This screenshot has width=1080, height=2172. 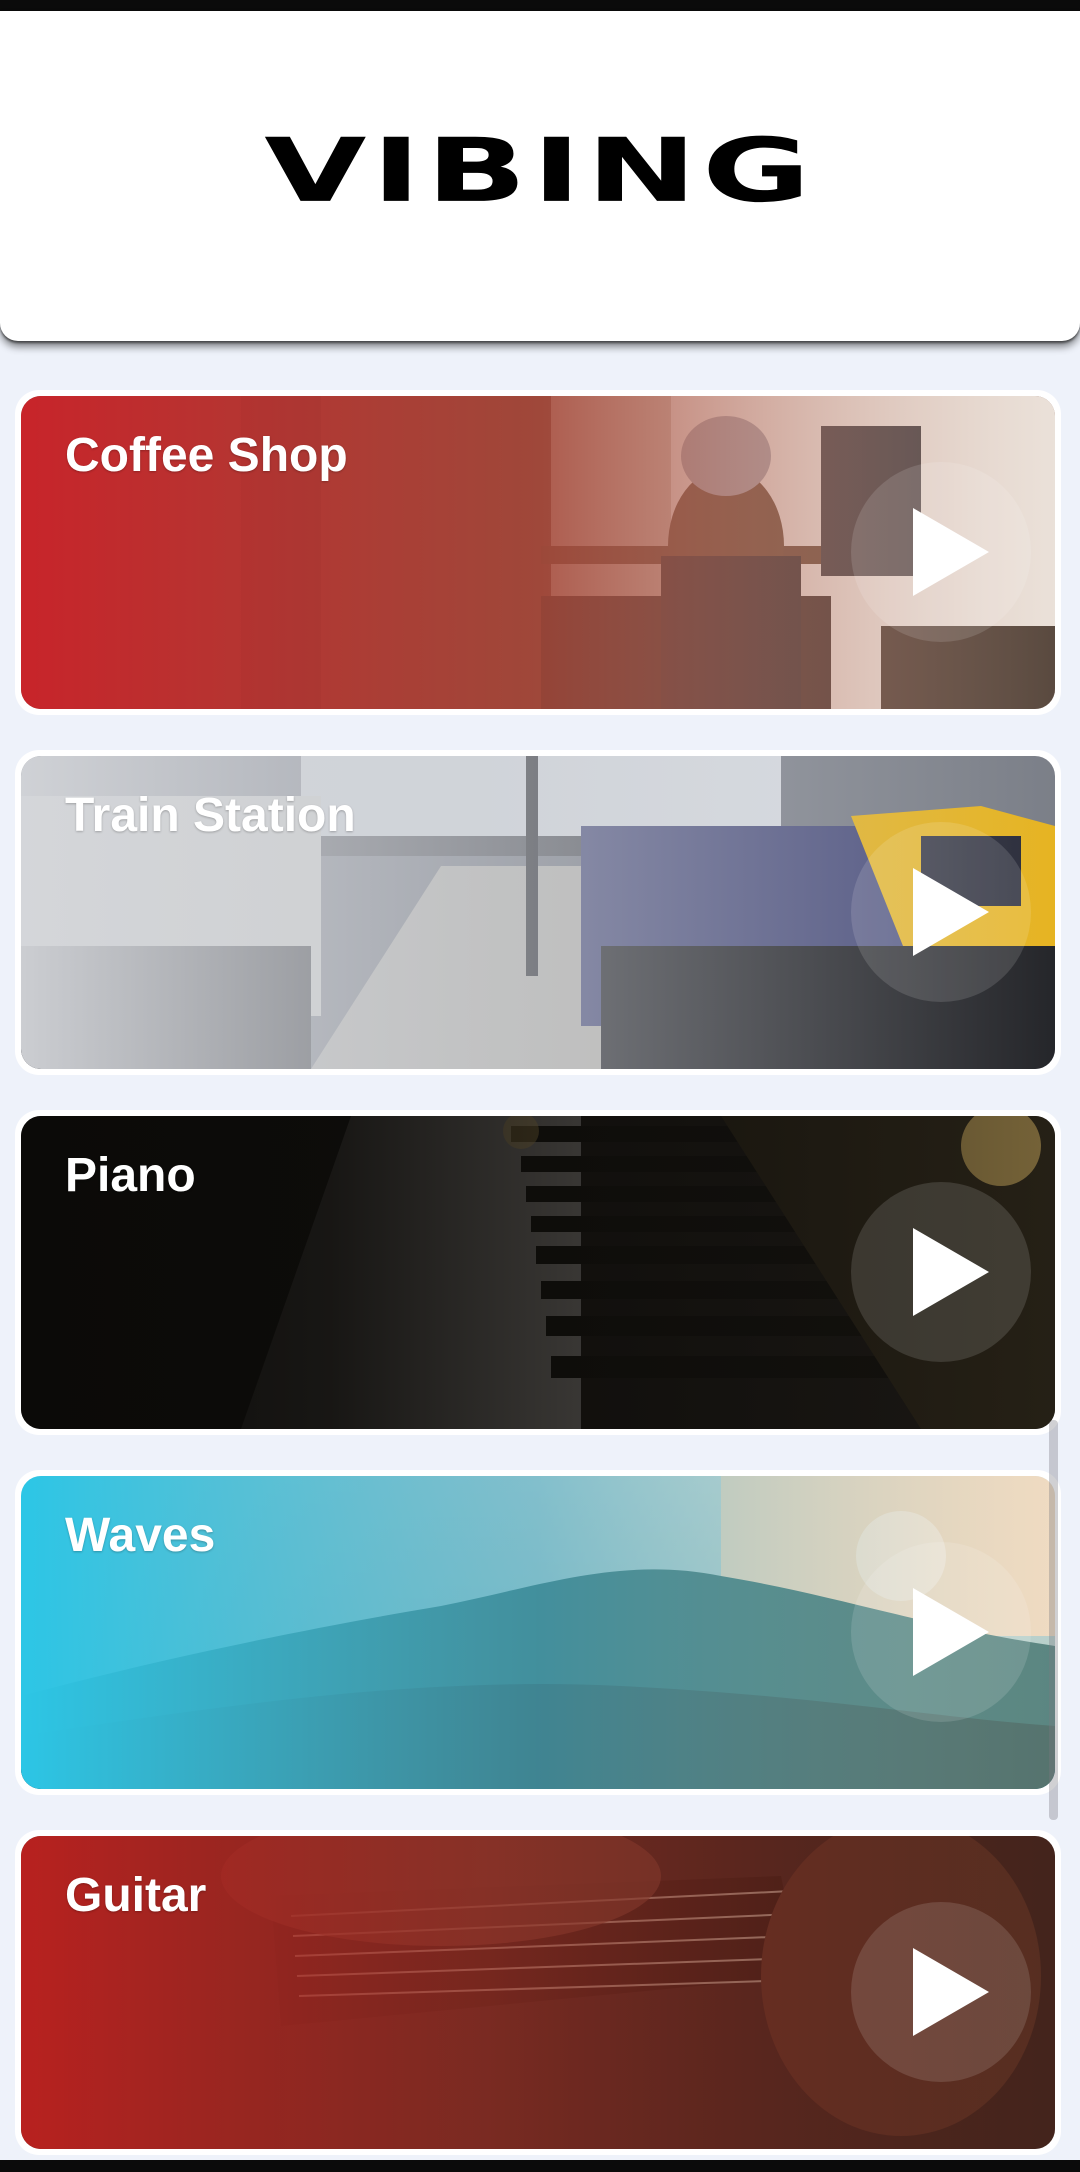 I want to click on sound-title: Coffee Shop, so click(x=206, y=455).